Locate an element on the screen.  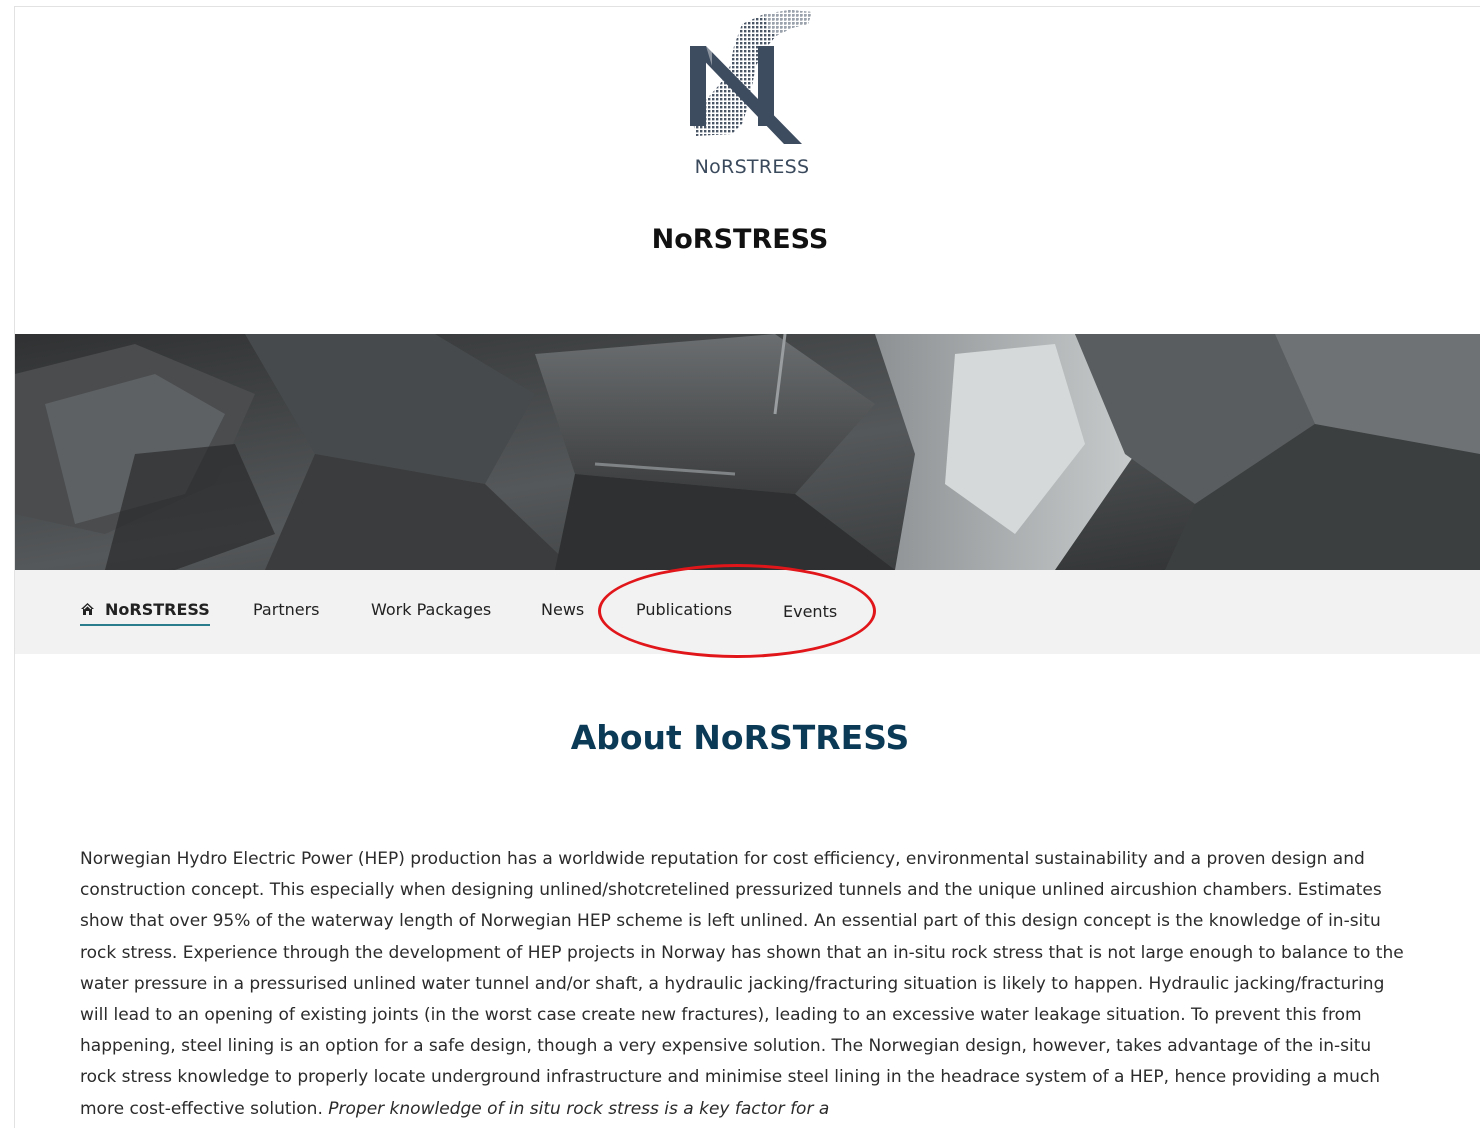
nav-item-work-packages: Work Packages is located at coordinates (431, 609).